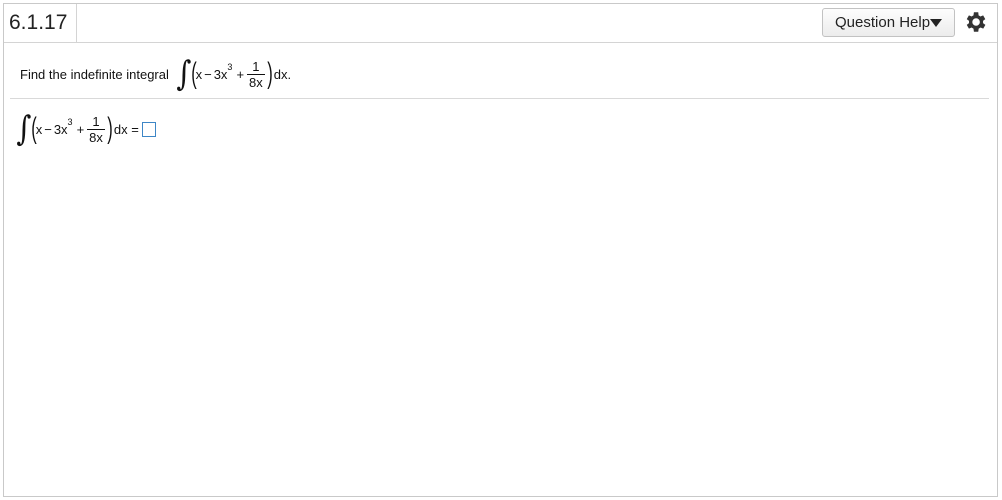  I want to click on question-header: 6.1.17 Question Help, so click(500, 23).